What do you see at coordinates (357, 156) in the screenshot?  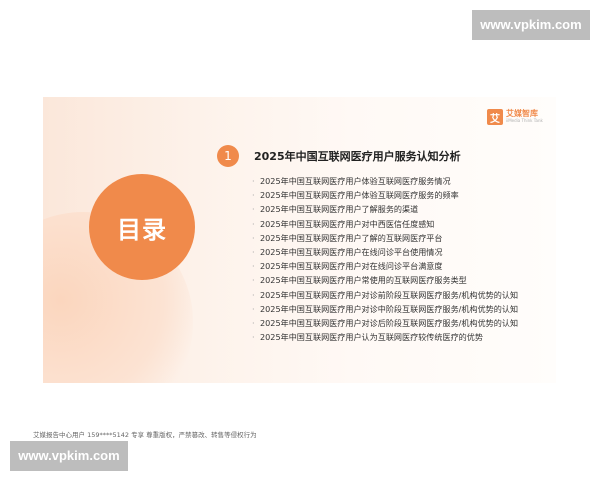 I see `section-title: 2025年中国互联网医疗用户服务认知分析` at bounding box center [357, 156].